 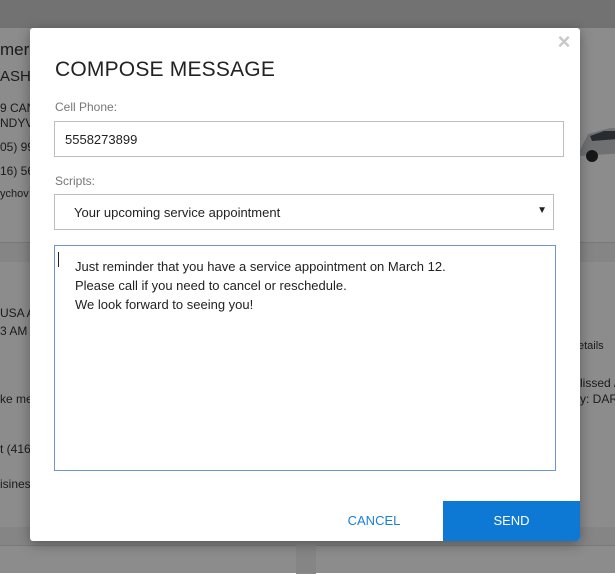 I want to click on send-button: SEND, so click(x=511, y=521).